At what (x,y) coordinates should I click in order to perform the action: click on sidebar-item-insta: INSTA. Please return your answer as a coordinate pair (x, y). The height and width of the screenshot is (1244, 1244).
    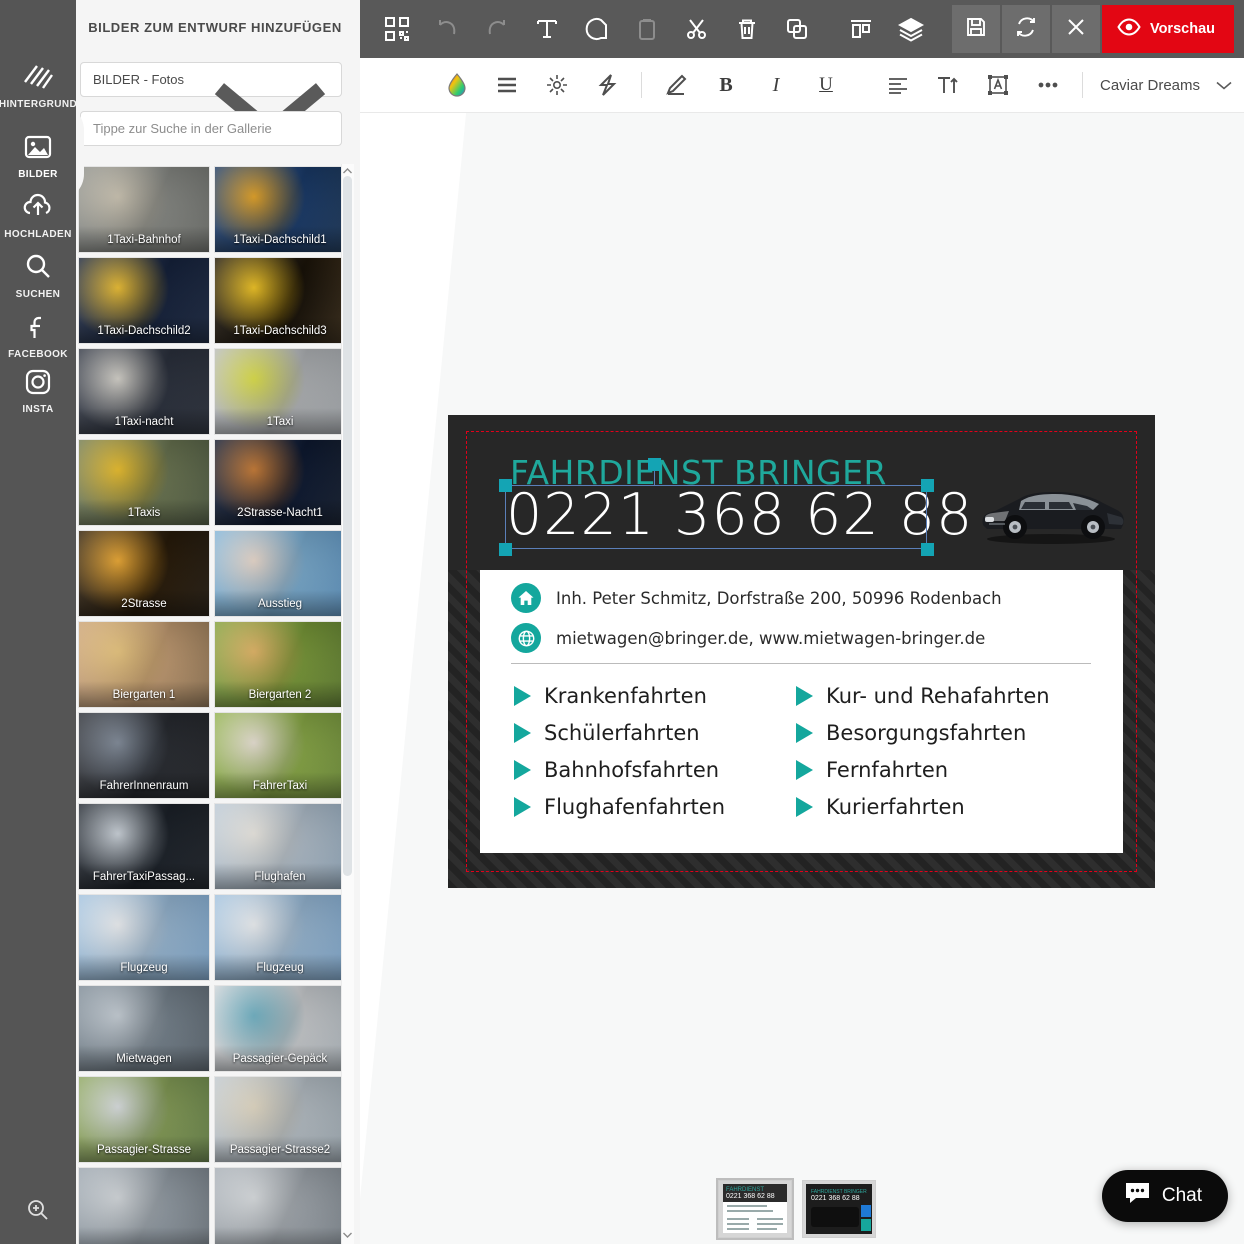
    Looking at the image, I should click on (38, 390).